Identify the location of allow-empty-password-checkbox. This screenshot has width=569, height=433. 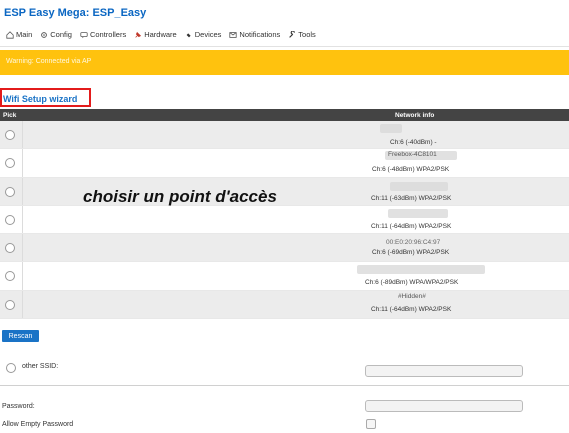
(371, 424).